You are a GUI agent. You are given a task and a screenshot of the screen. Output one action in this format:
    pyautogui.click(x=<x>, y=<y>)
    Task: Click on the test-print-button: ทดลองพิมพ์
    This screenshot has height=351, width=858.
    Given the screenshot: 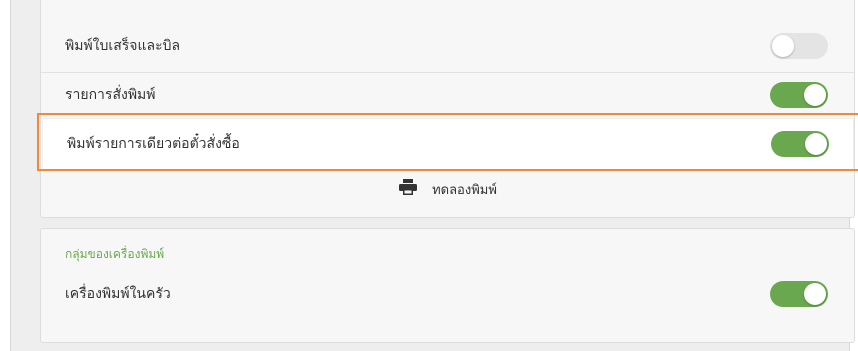 What is the action you would take?
    pyautogui.click(x=447, y=189)
    